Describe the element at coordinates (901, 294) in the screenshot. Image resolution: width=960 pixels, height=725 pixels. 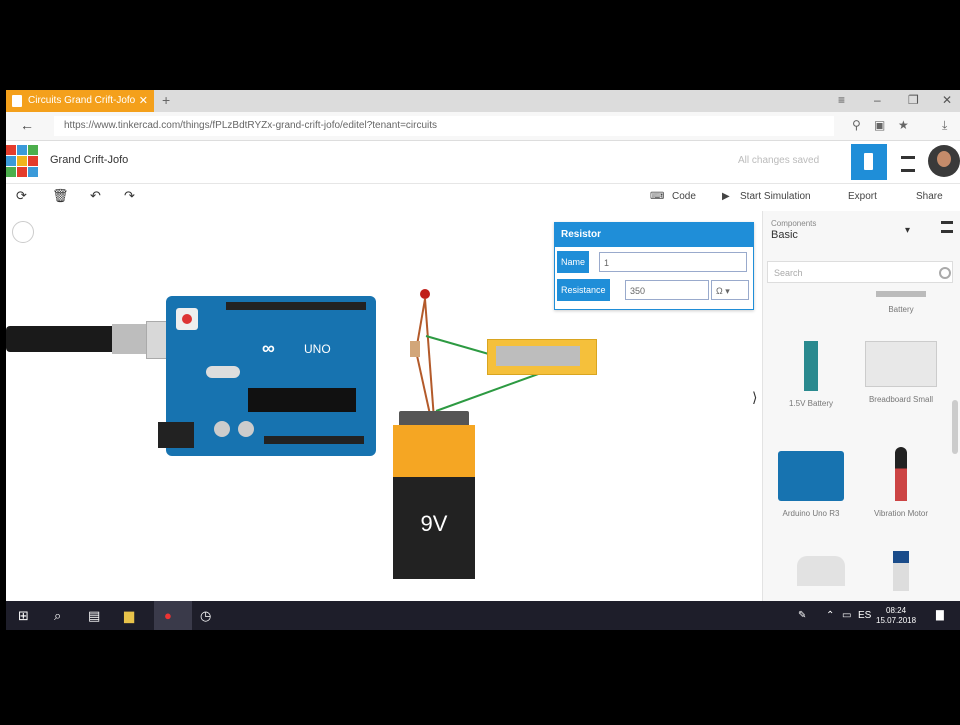
I see `battery-thumb` at that location.